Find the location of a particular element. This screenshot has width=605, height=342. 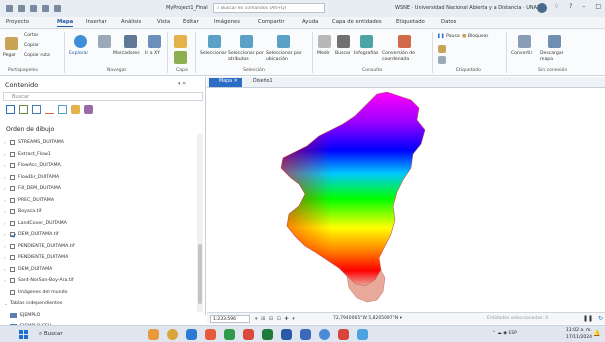

contents-search-input: Buscar is located at coordinates (103, 96).